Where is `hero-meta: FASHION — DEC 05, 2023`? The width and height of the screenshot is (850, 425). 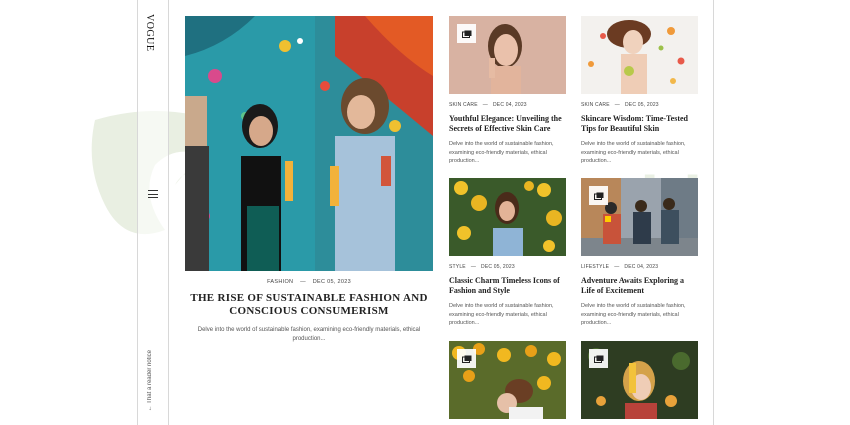 hero-meta: FASHION — DEC 05, 2023 is located at coordinates (309, 282).